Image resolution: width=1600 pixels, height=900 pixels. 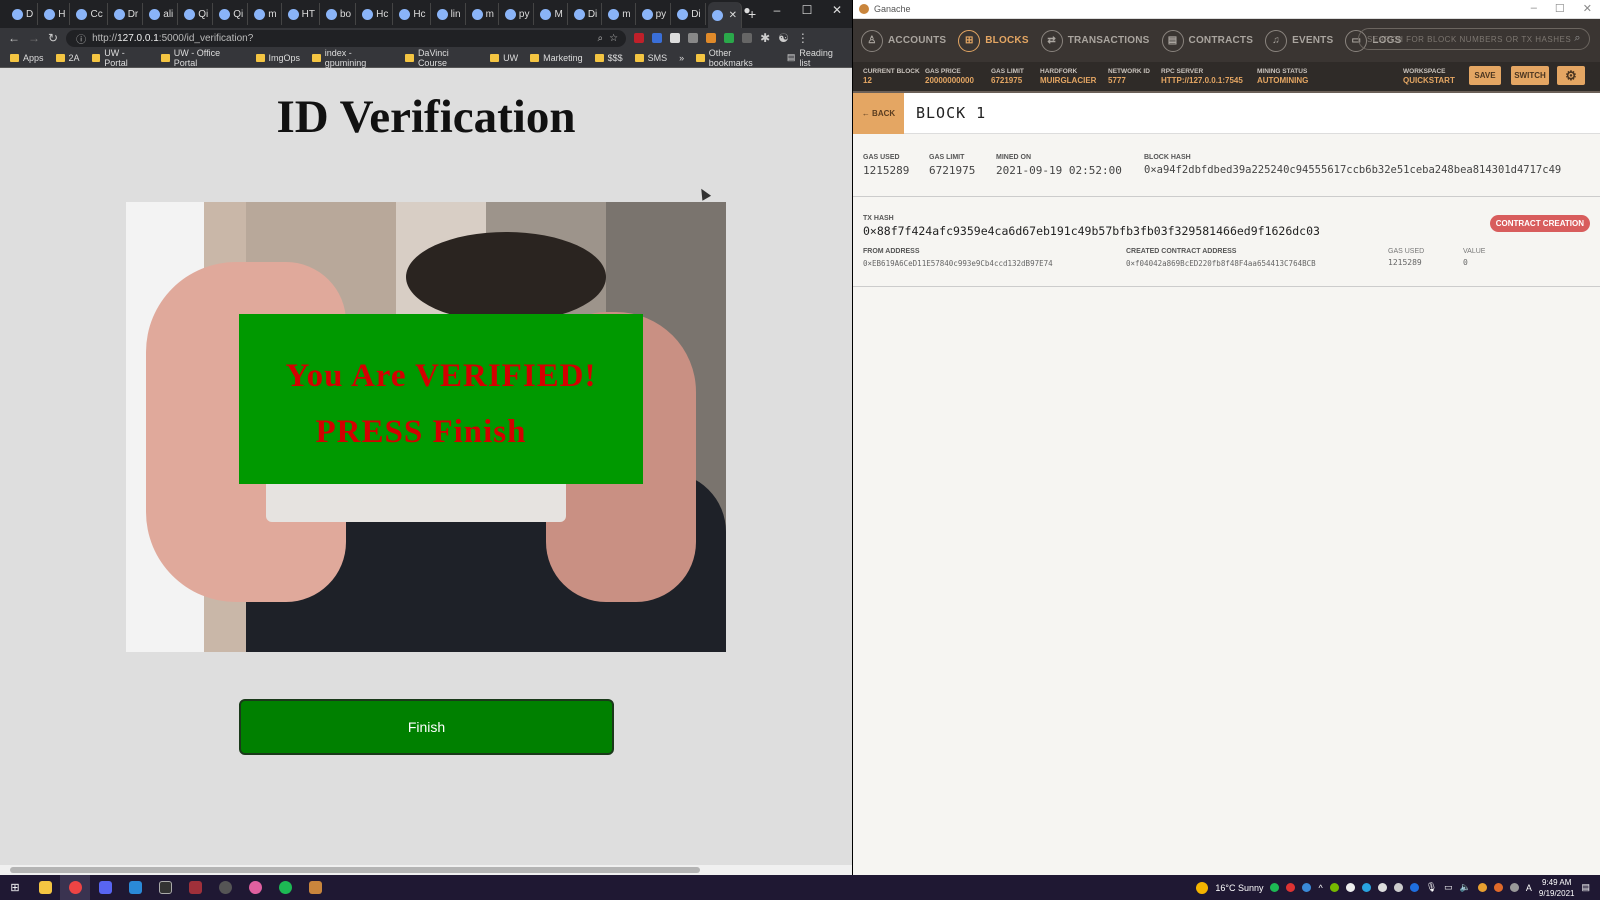 What do you see at coordinates (657, 38) in the screenshot?
I see `bitwarden-icon` at bounding box center [657, 38].